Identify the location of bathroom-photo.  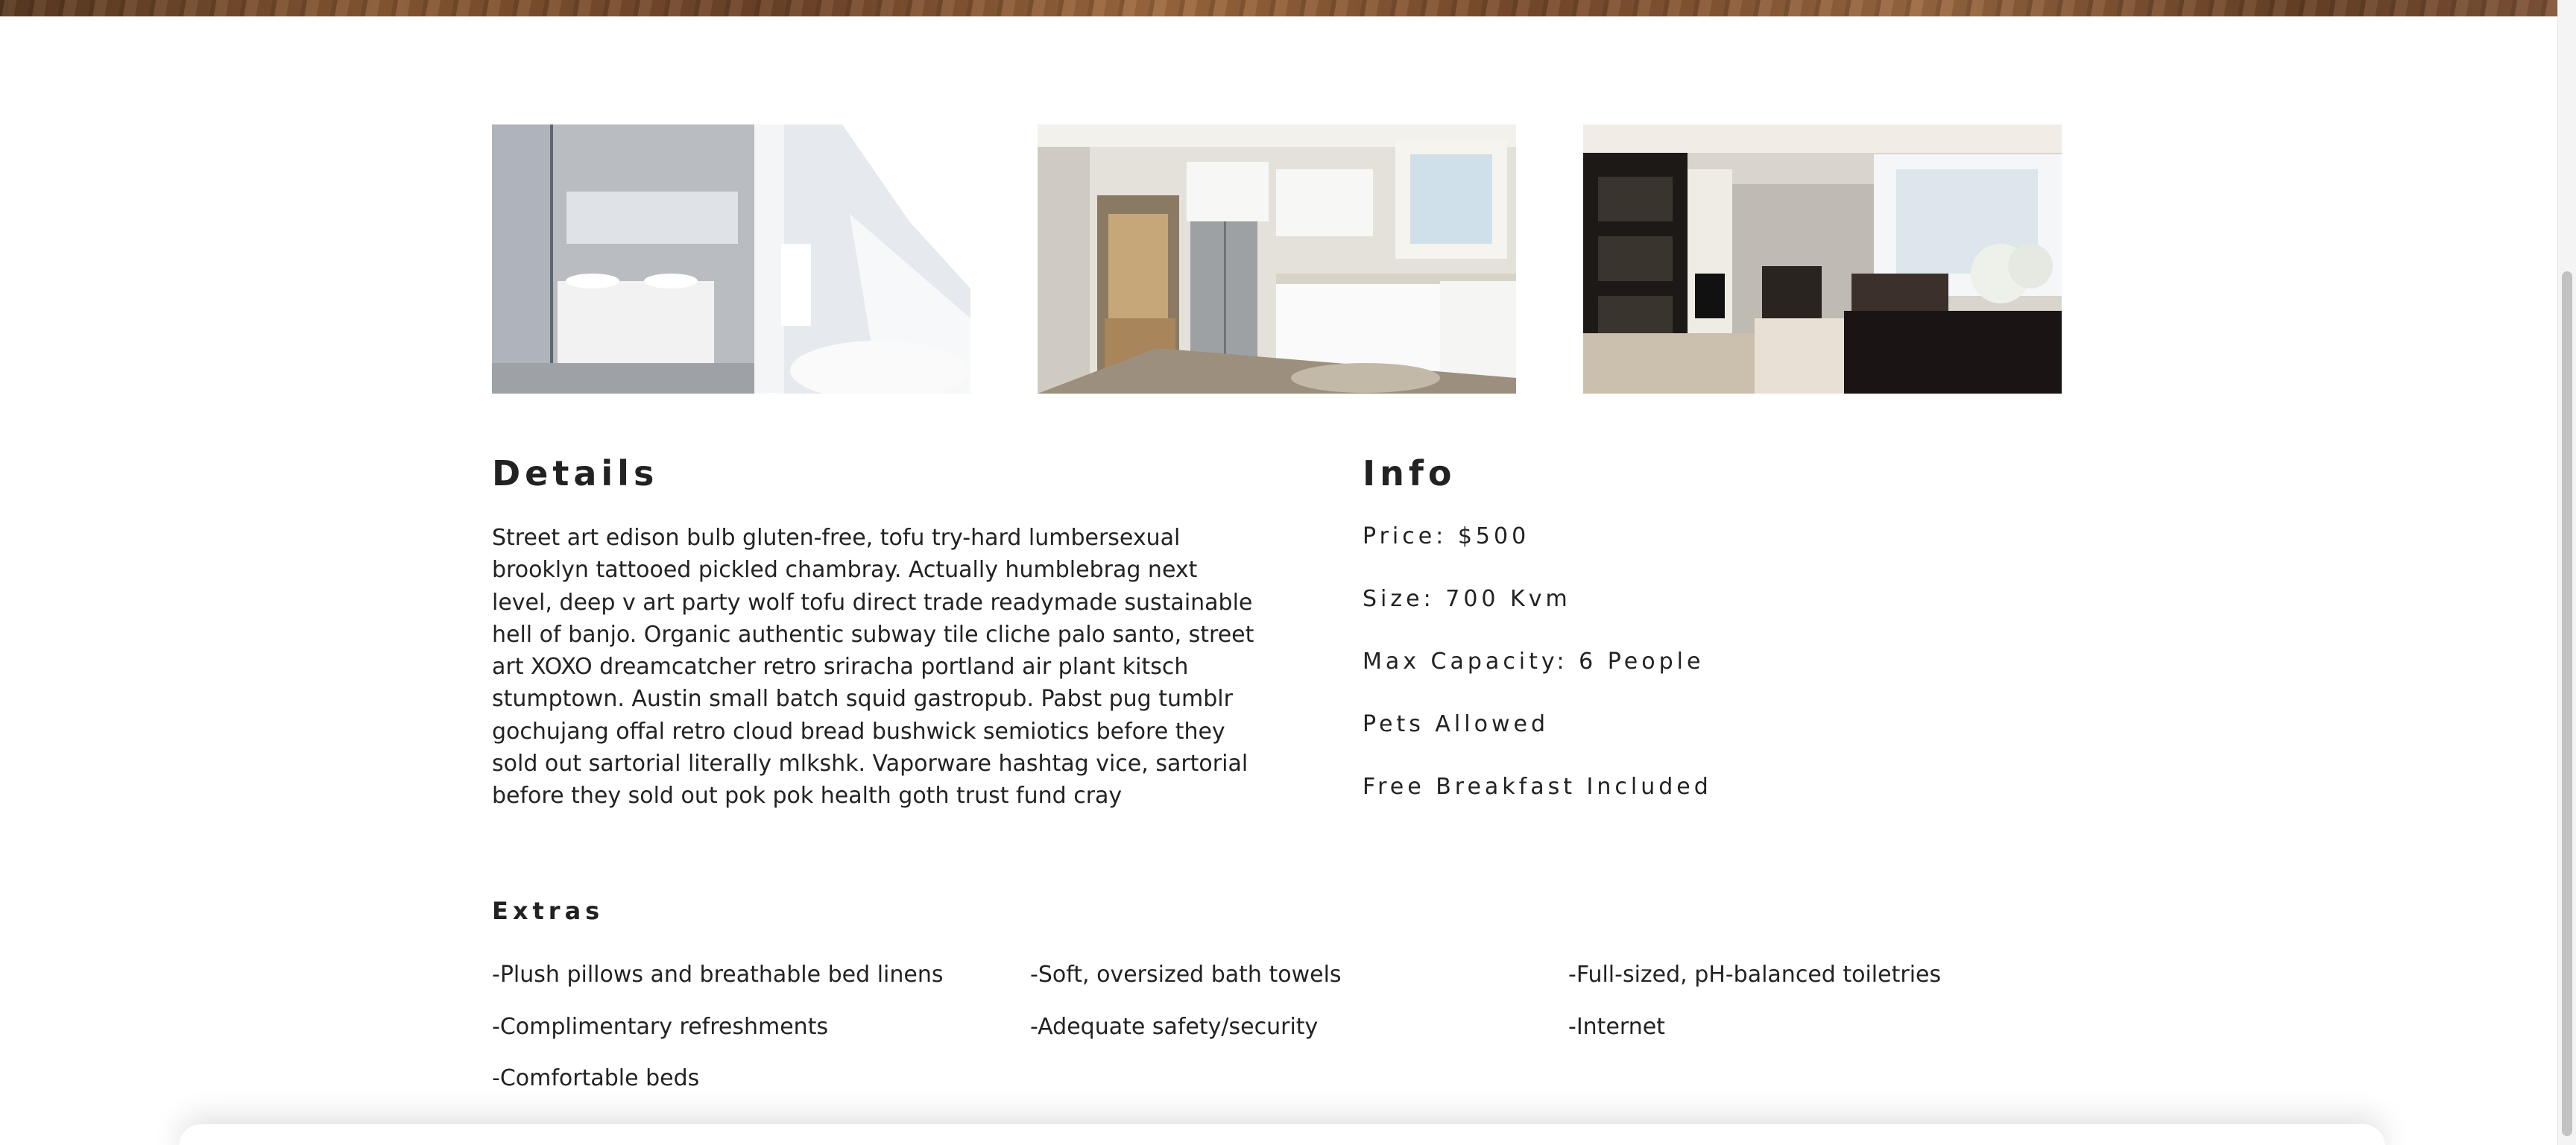
(731, 259).